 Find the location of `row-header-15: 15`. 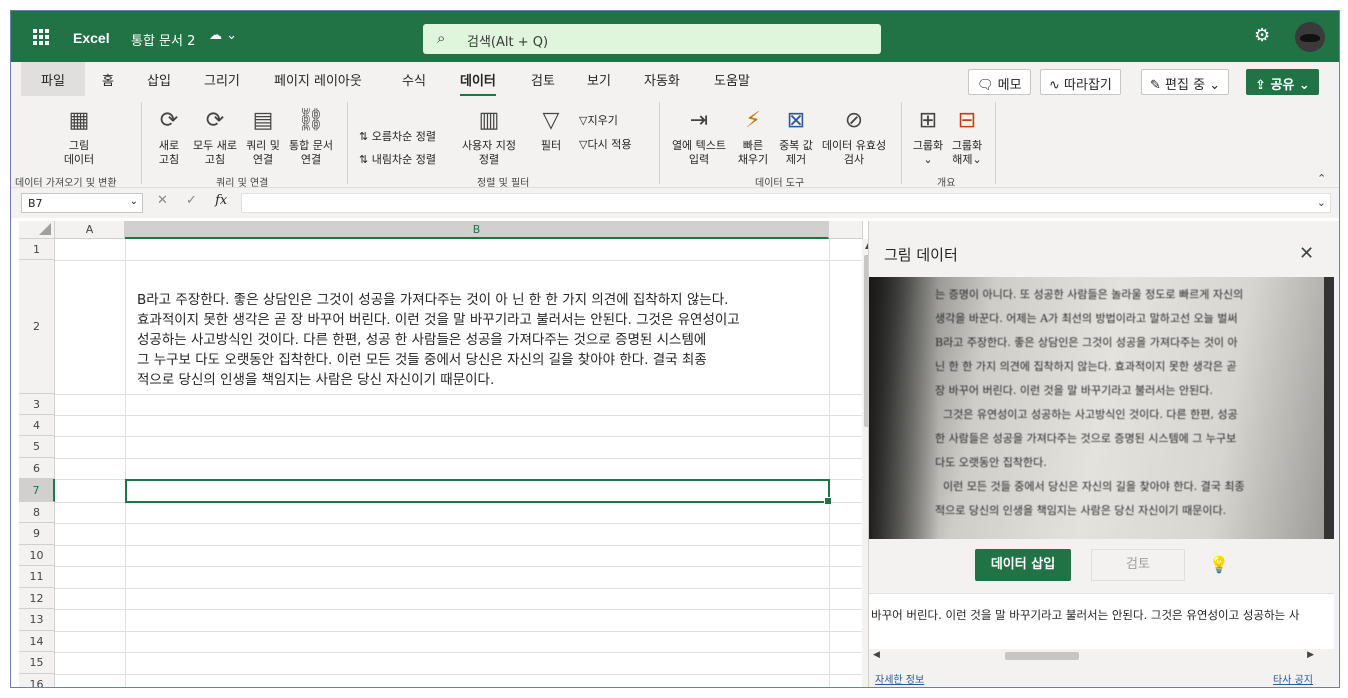

row-header-15: 15 is located at coordinates (37, 663).